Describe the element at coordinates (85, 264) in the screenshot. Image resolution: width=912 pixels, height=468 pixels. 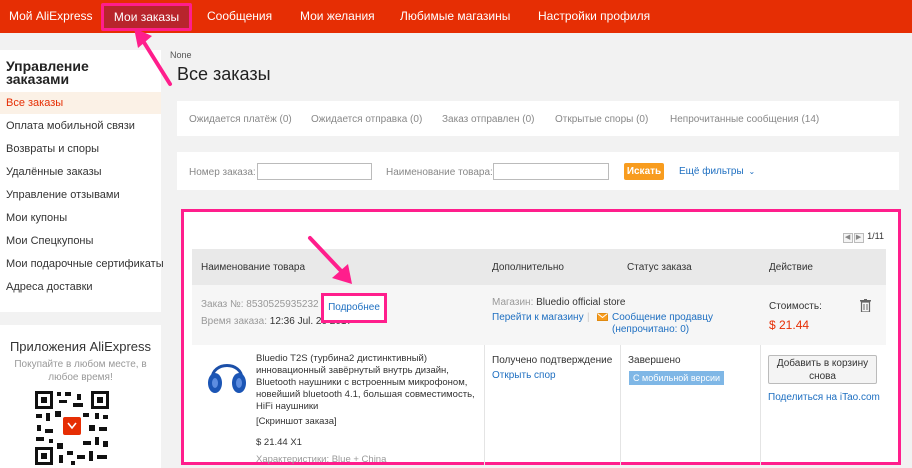
I see `sidebar-item-gift-cards: Мои подарочные сертификаты` at that location.